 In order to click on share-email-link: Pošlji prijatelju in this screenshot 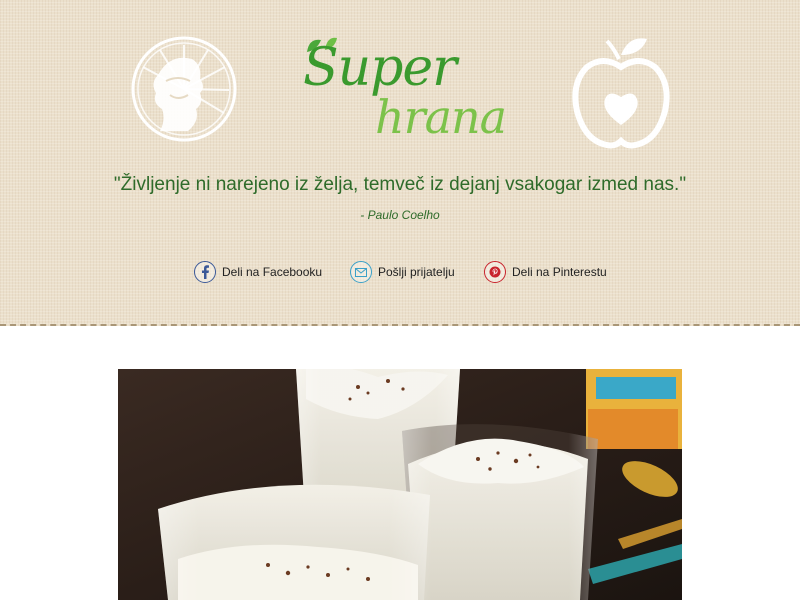, I will do `click(402, 272)`.